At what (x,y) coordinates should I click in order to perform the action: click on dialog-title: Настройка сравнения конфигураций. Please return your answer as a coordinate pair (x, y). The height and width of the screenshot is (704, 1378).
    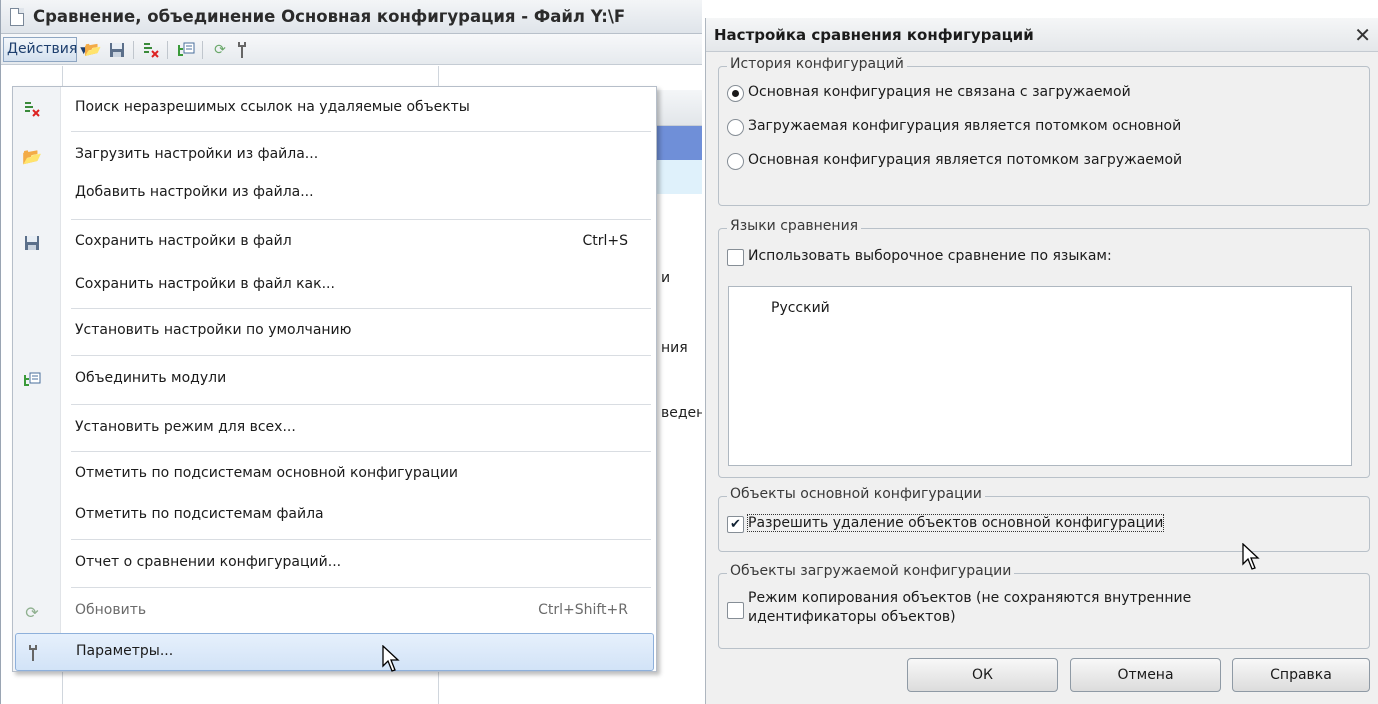
    Looking at the image, I should click on (874, 35).